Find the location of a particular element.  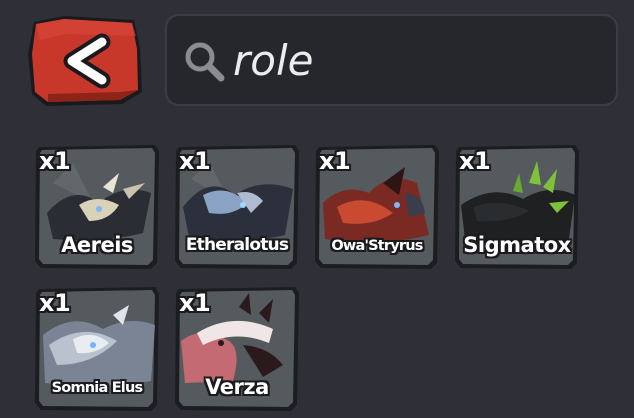

inventory-card: x1 Etheralotus is located at coordinates (237, 207).